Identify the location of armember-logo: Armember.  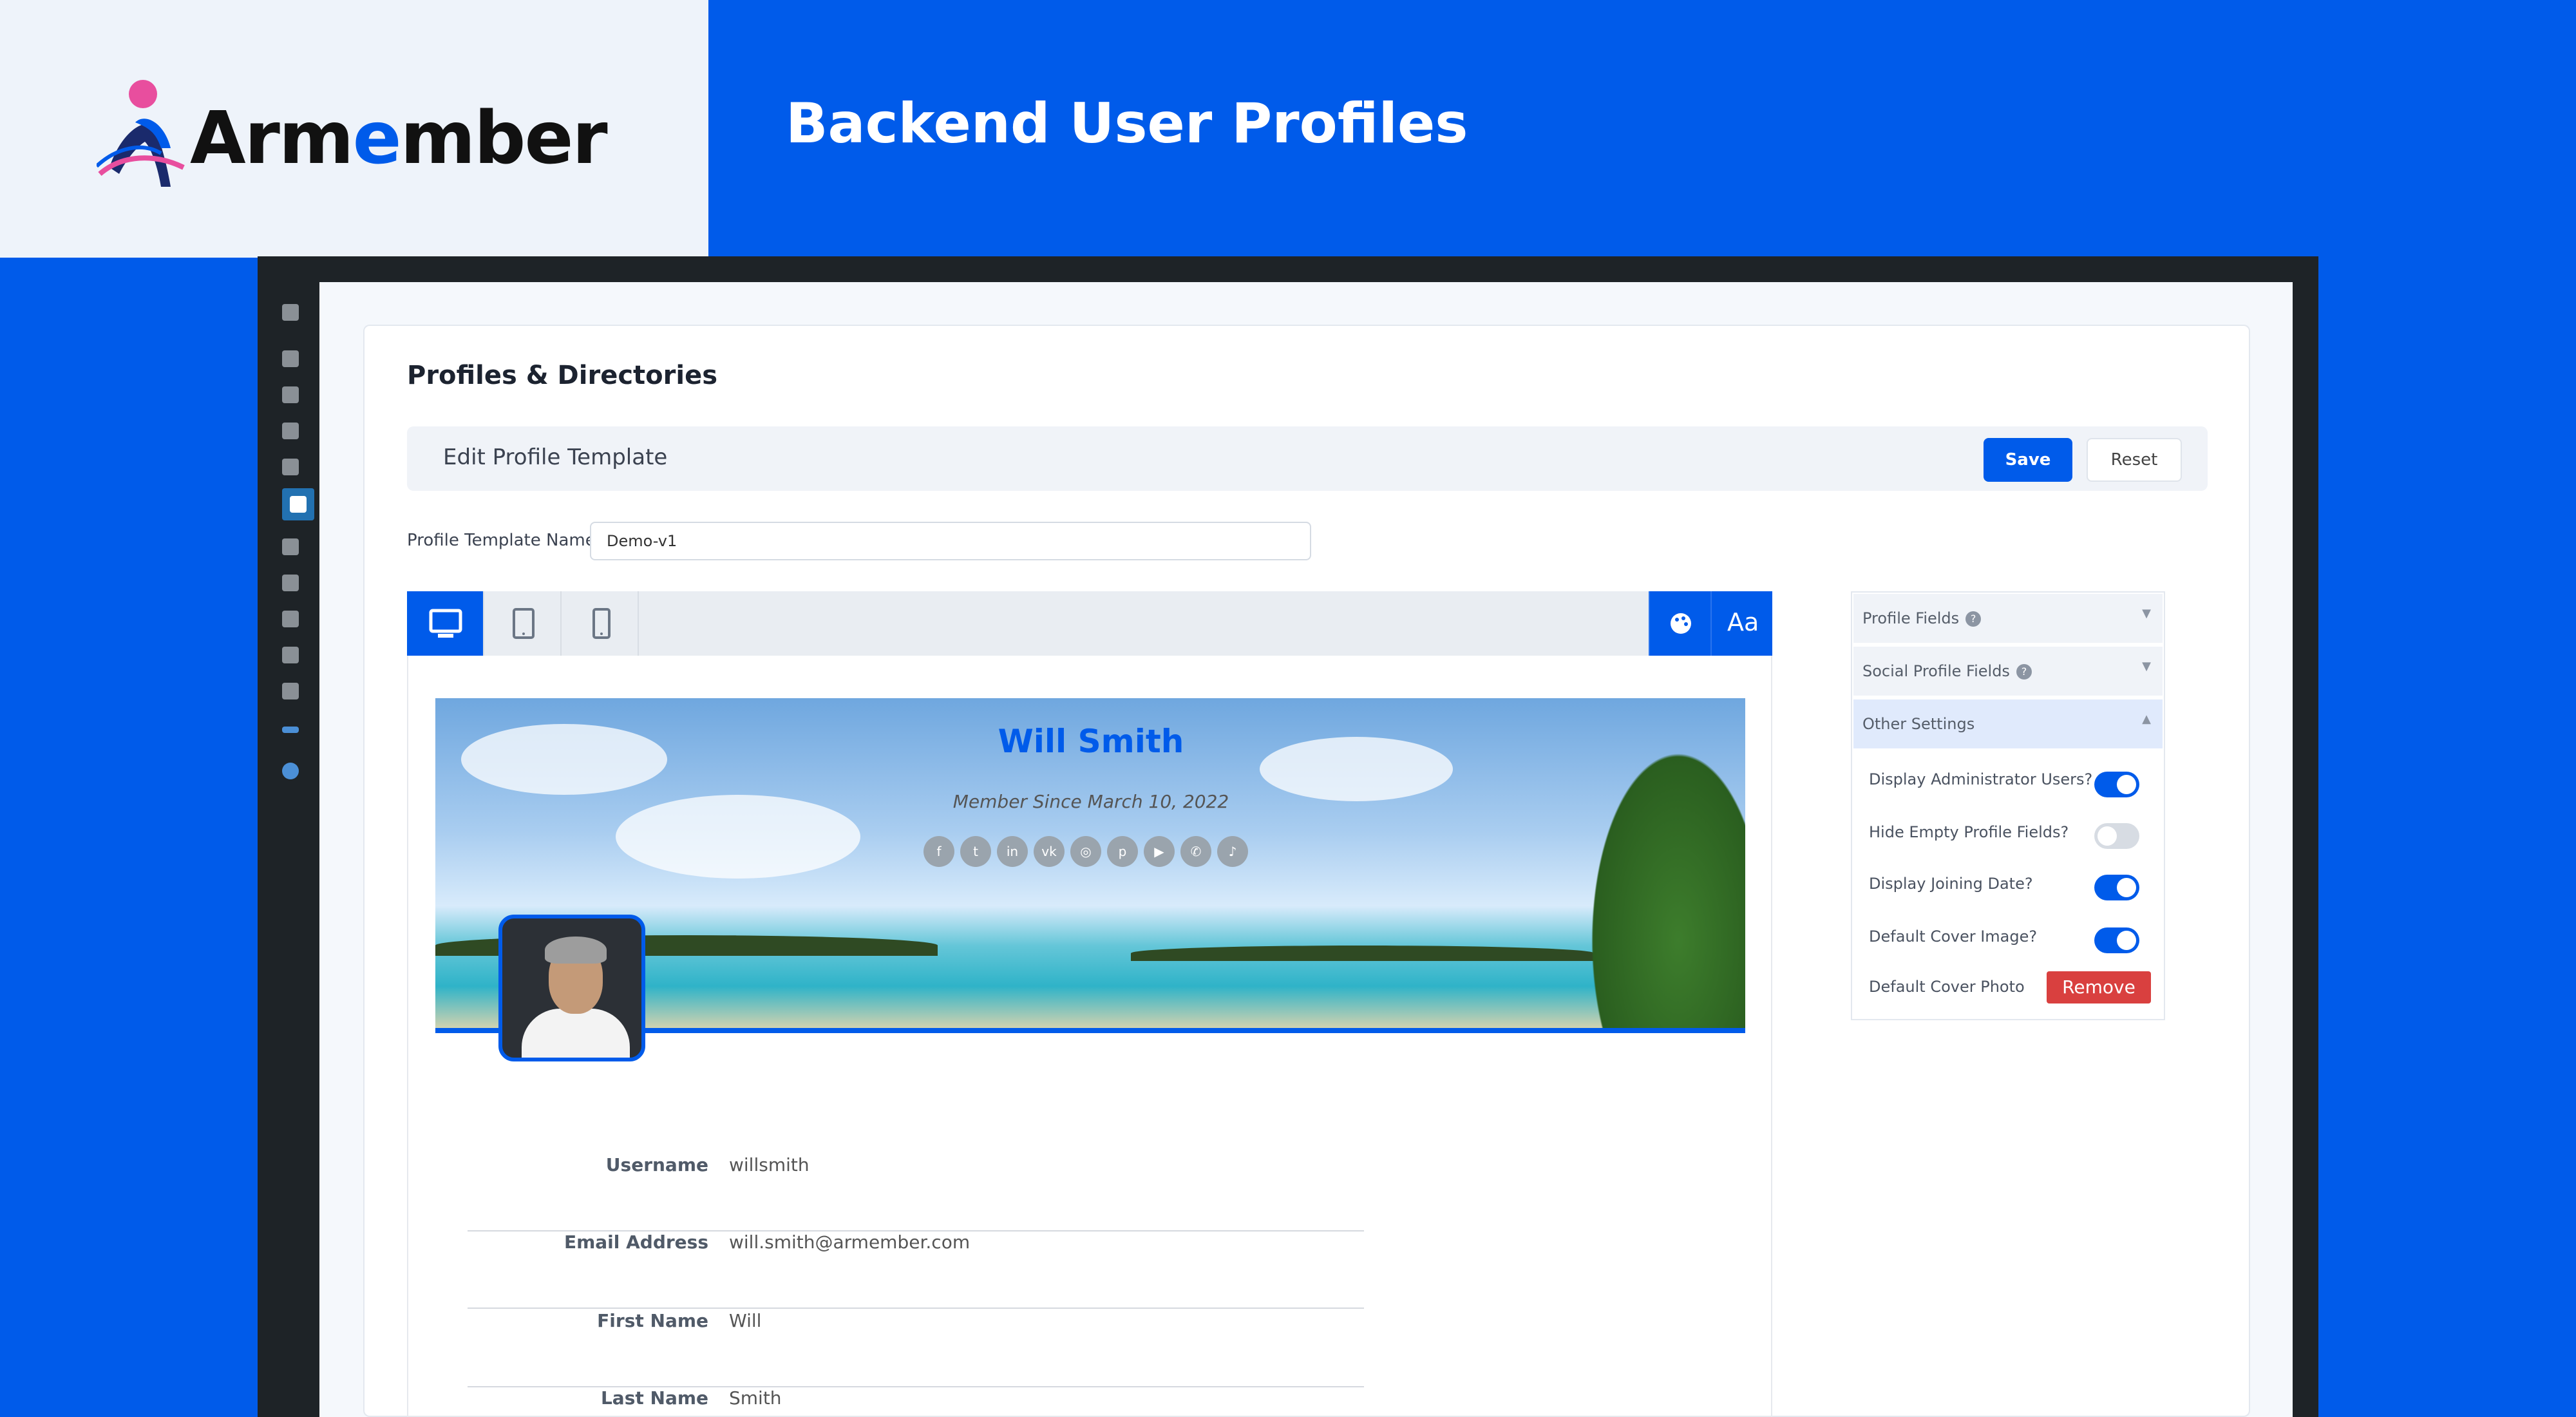
(351, 135).